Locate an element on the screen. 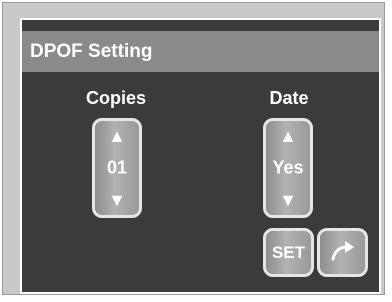 This screenshot has height=302, width=392. date-spinner: ▲ Yes ▼ is located at coordinates (288, 168).